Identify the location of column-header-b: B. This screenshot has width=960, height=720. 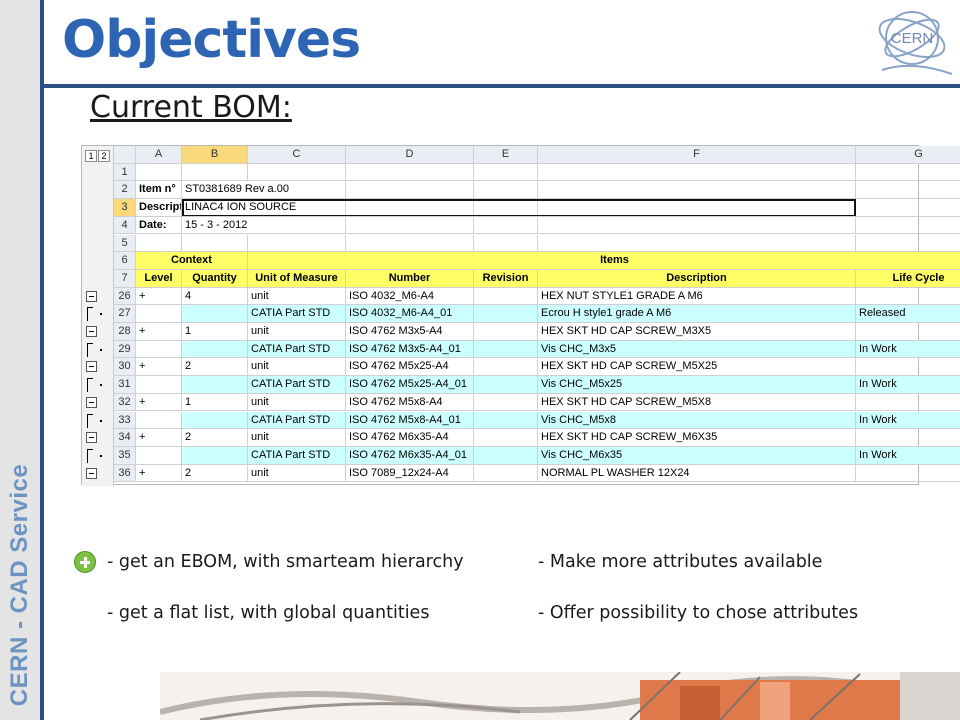
(215, 155).